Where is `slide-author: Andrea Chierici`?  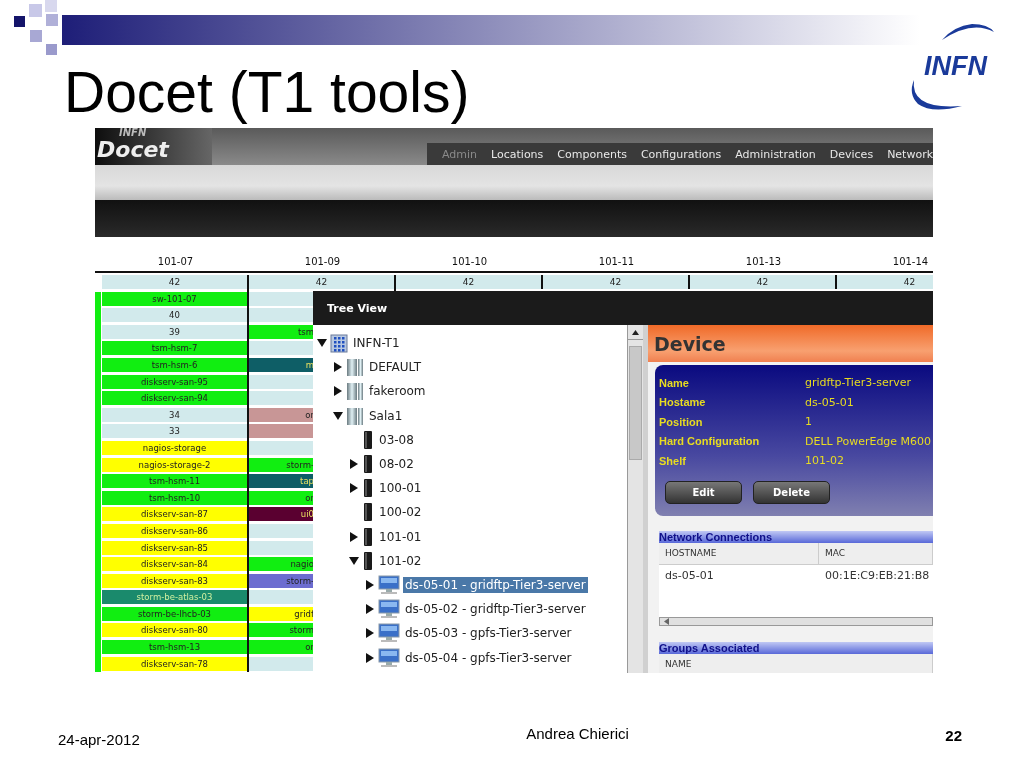
slide-author: Andrea Chierici is located at coordinates (577, 733).